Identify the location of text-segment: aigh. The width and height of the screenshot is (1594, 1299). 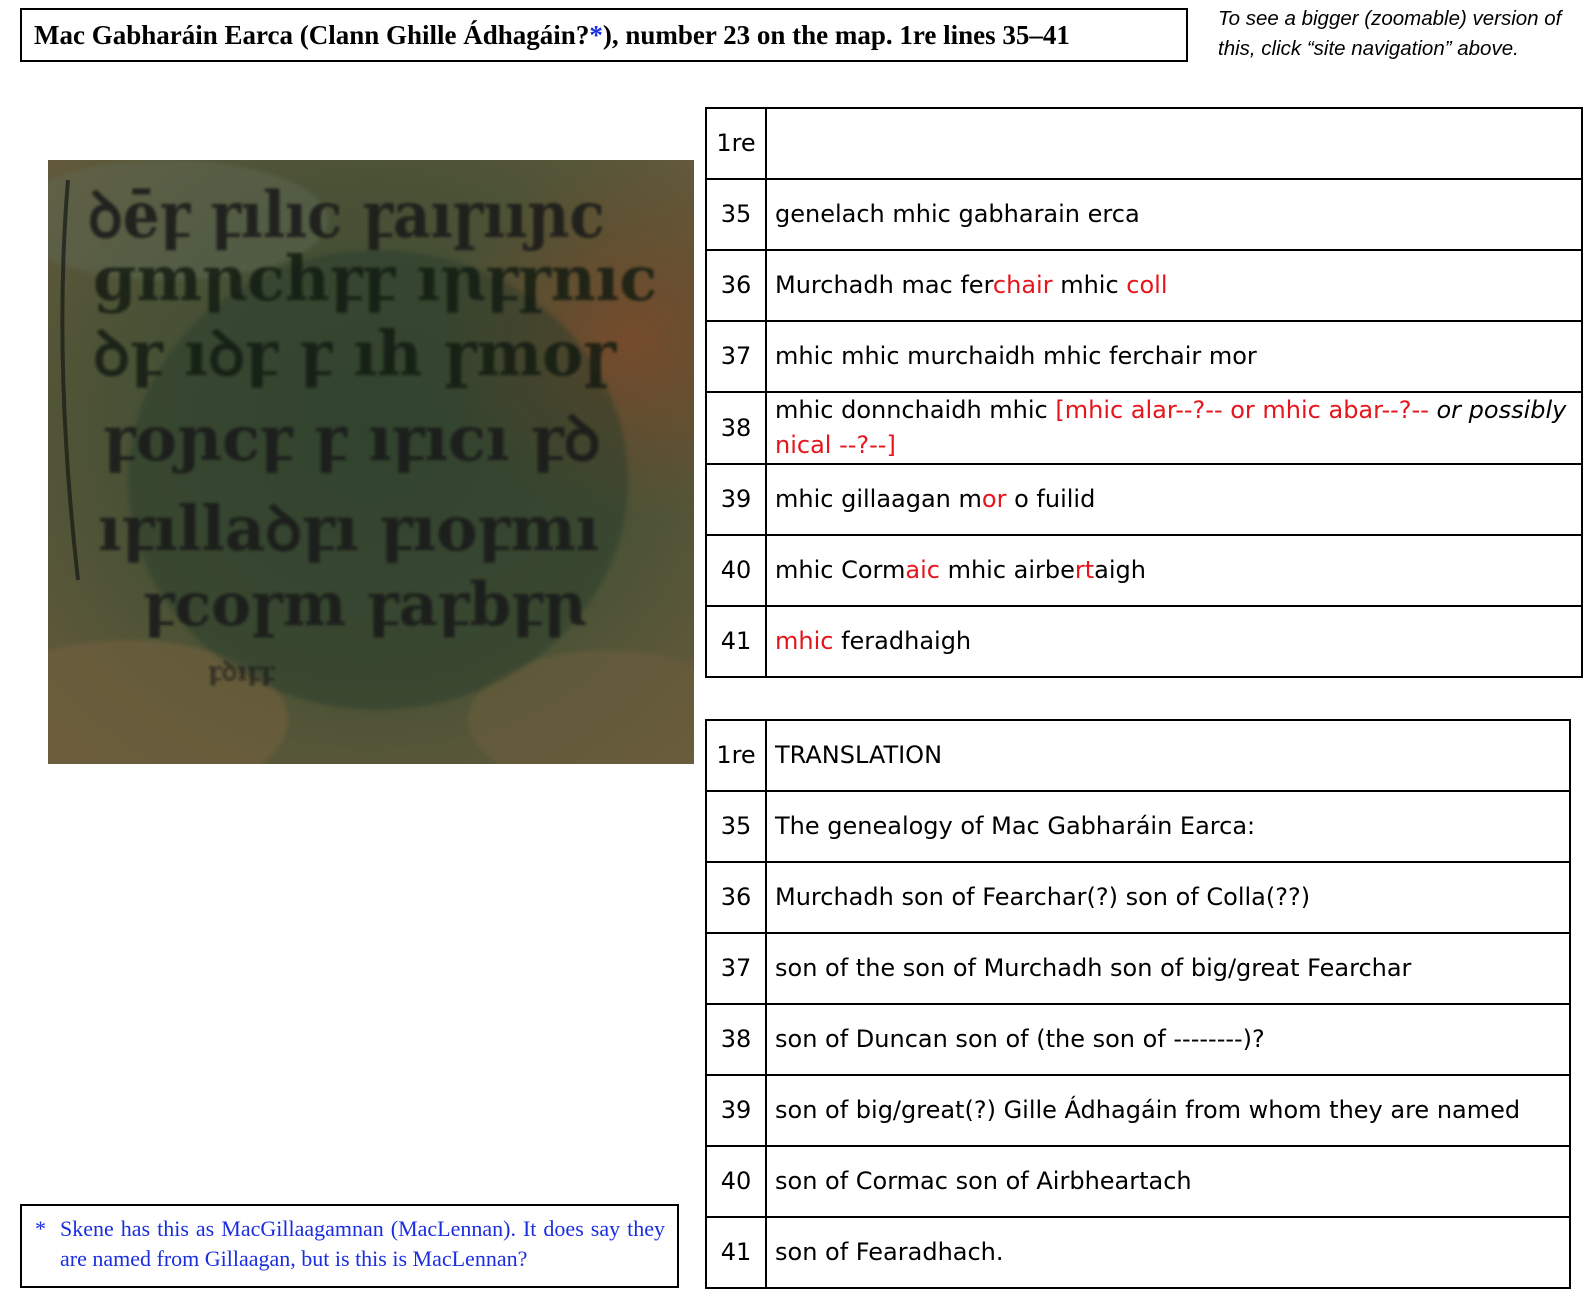
(1120, 570).